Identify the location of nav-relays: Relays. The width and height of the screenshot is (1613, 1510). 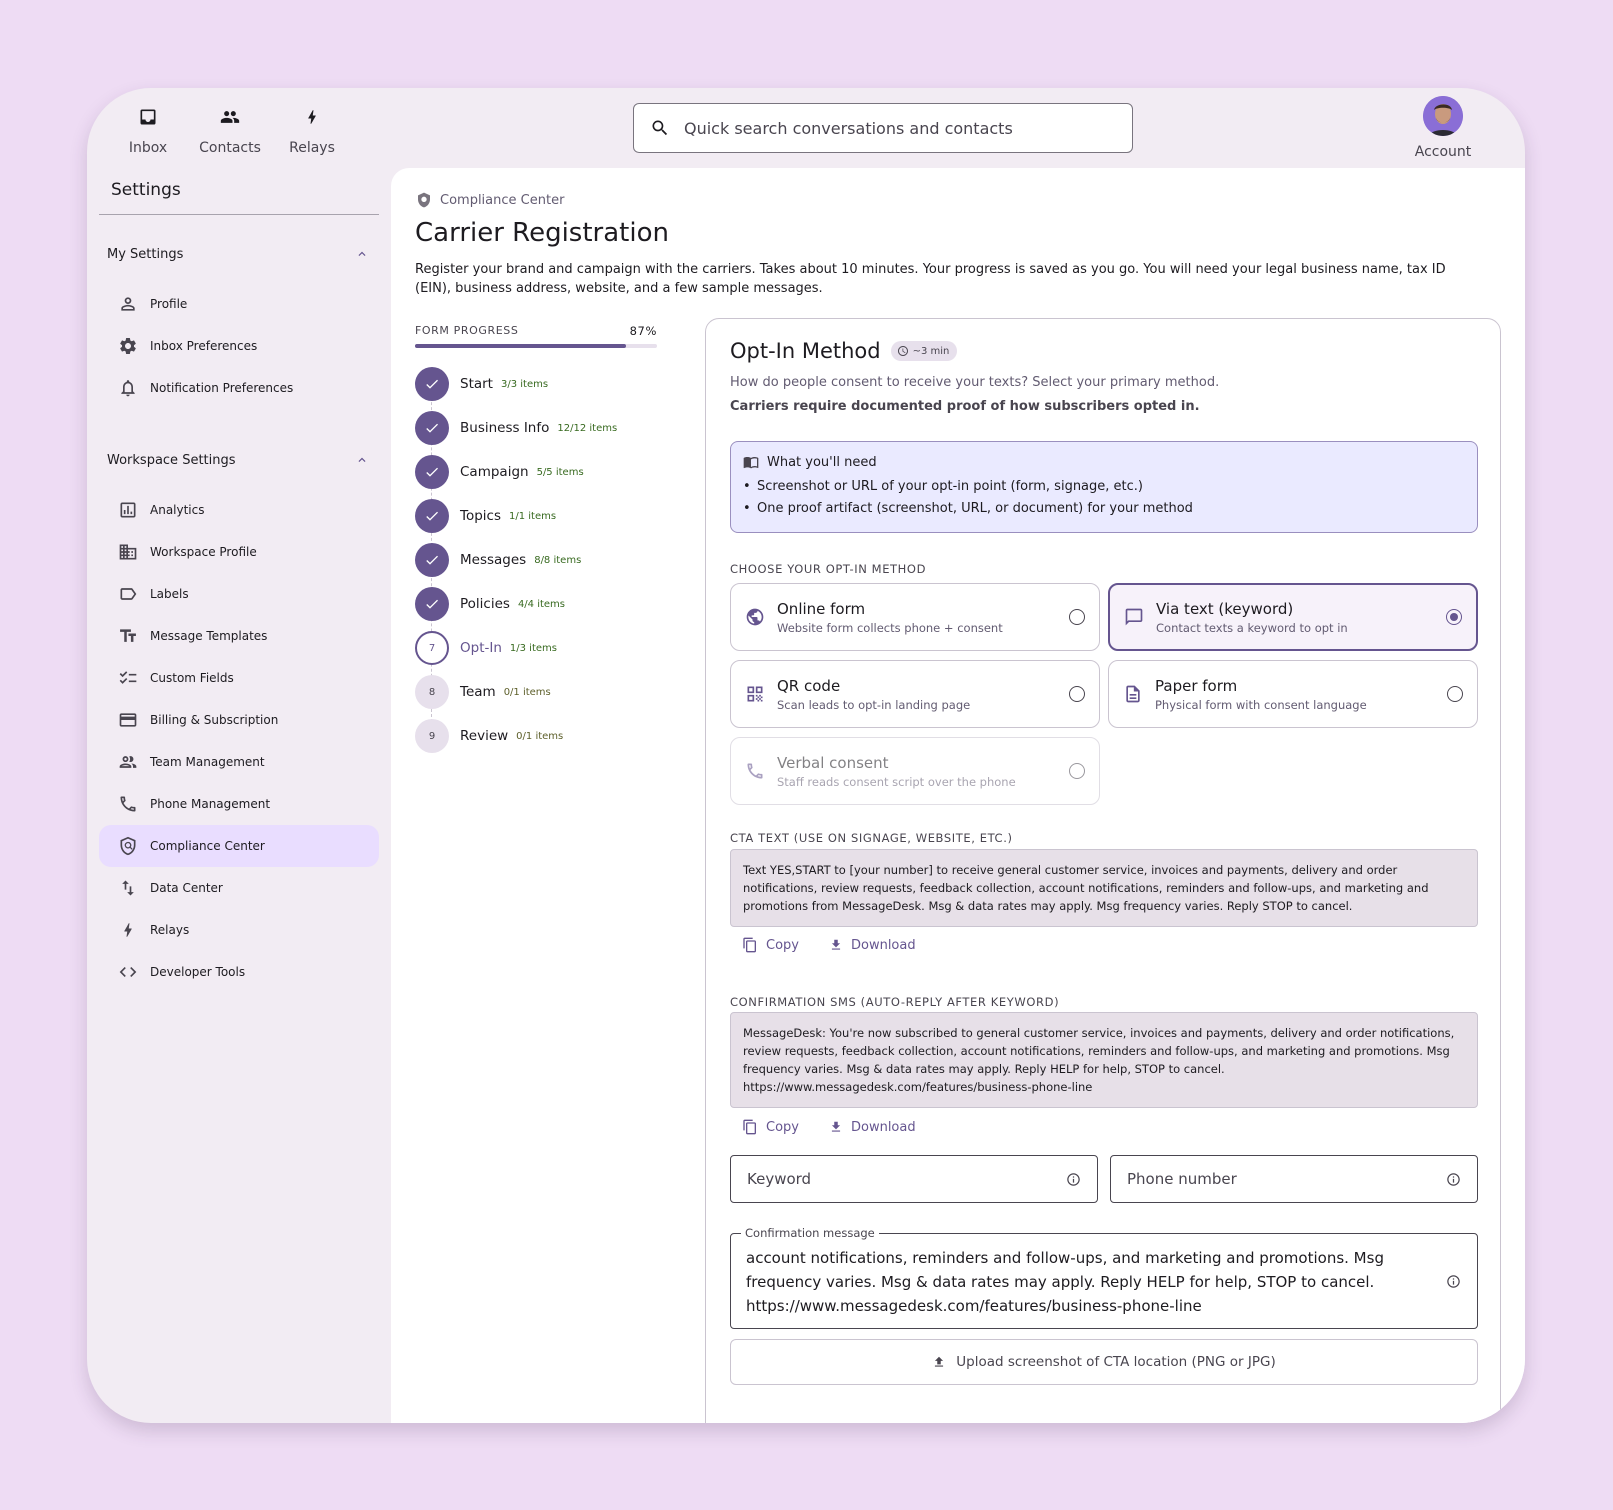
(312, 129).